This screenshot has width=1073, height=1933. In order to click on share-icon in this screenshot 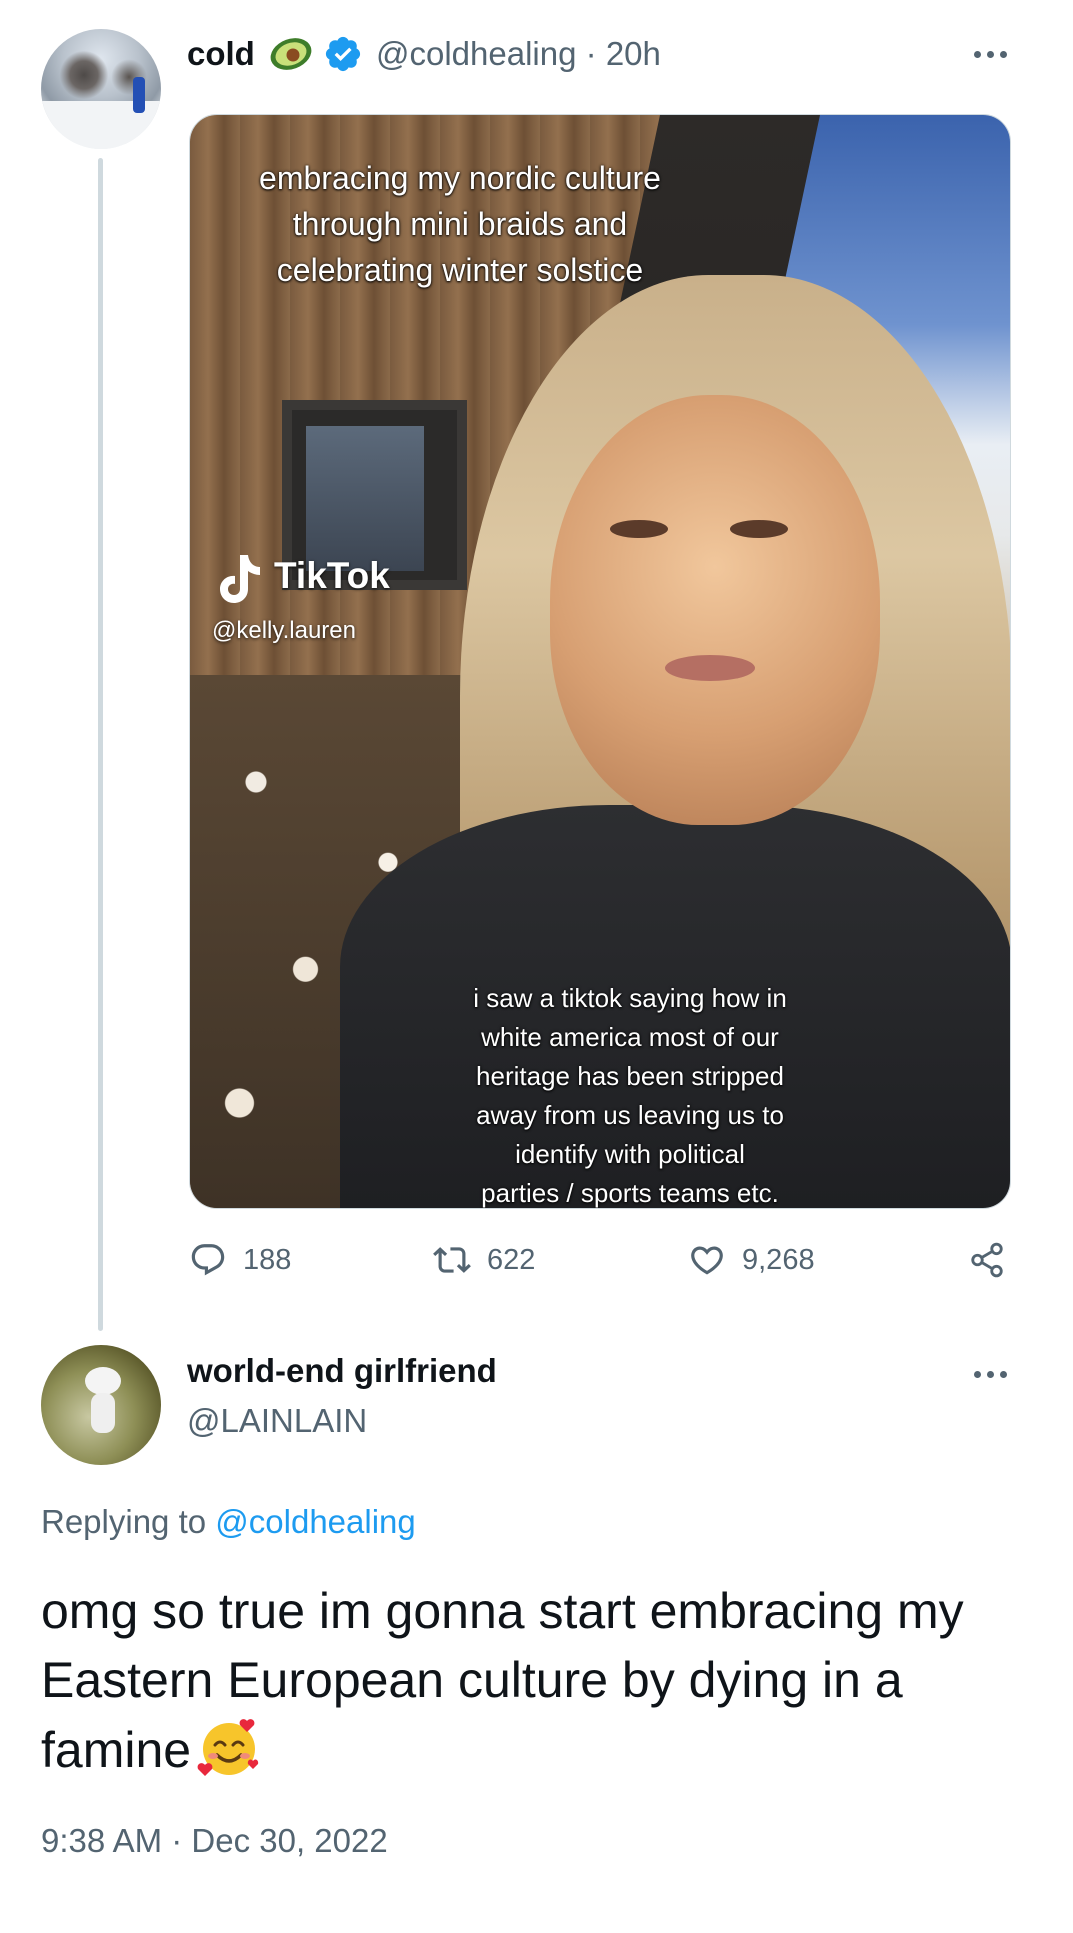, I will do `click(987, 1260)`.